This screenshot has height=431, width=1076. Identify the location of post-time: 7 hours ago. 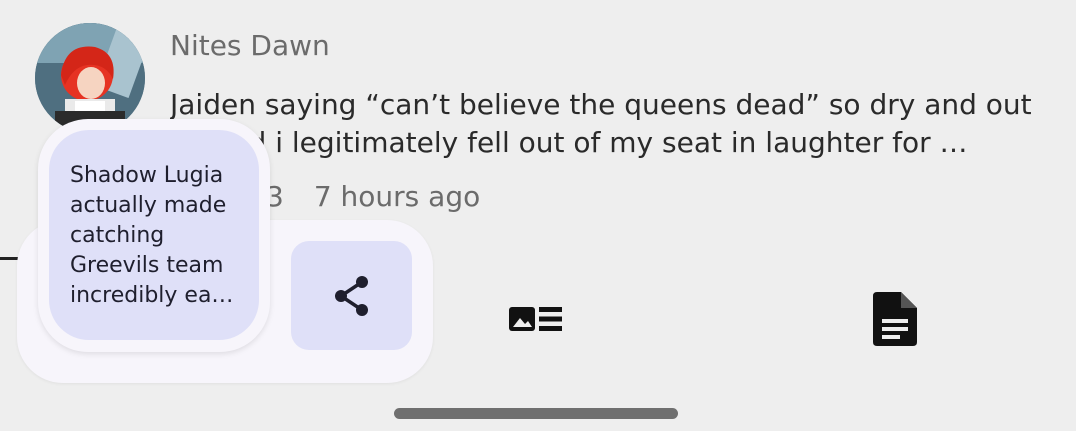
(397, 196).